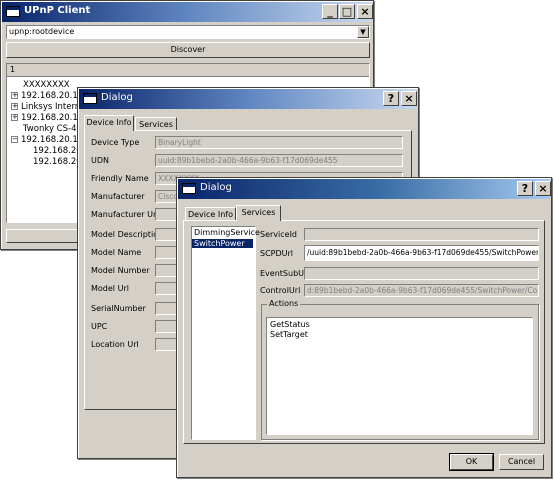 The width and height of the screenshot is (554, 480). I want to click on chevron-down-icon: ▼, so click(363, 32).